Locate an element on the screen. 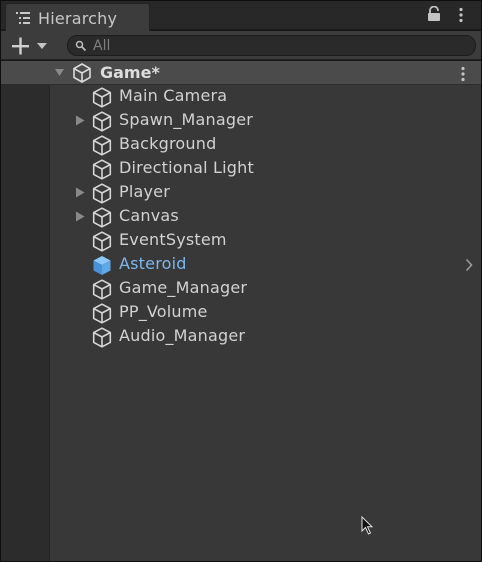 The height and width of the screenshot is (562, 482). kebab-menu-icon is located at coordinates (461, 15).